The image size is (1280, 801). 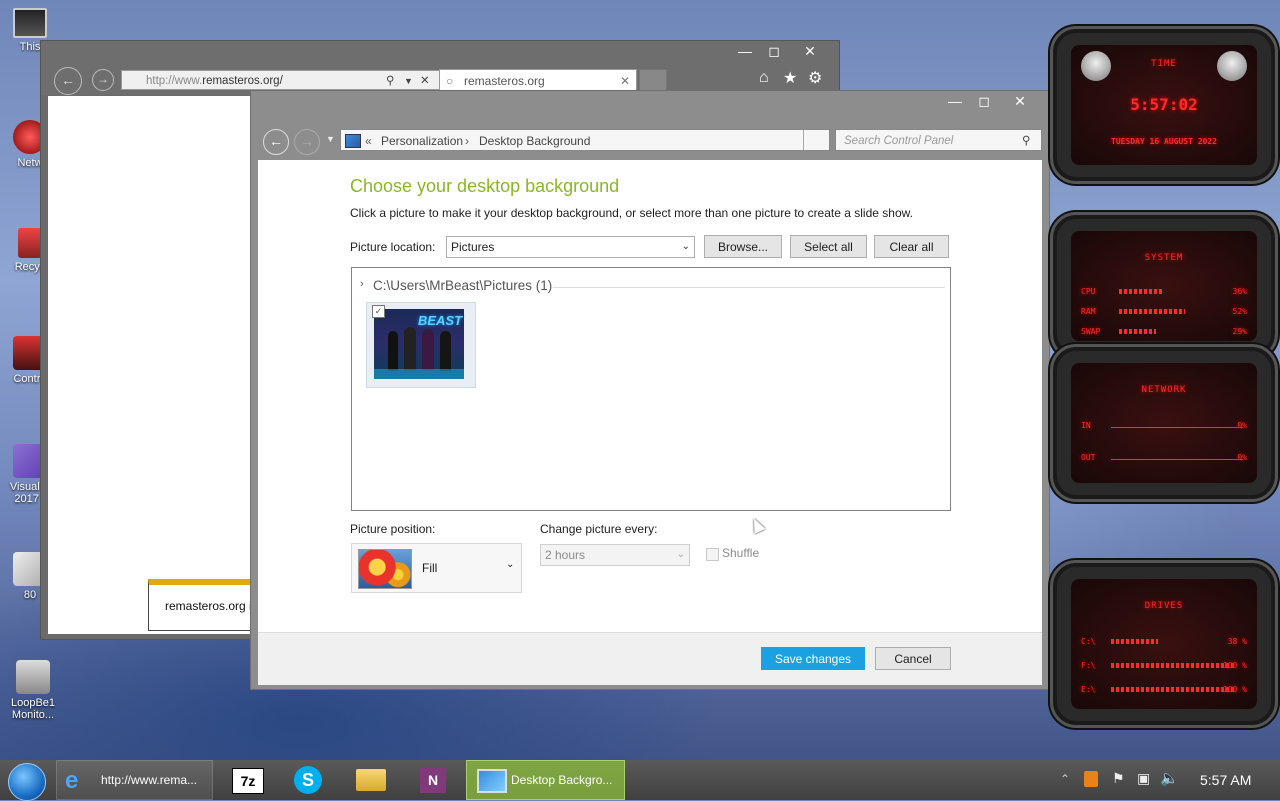 I want to click on taskbar-explorer-button, so click(x=372, y=780).